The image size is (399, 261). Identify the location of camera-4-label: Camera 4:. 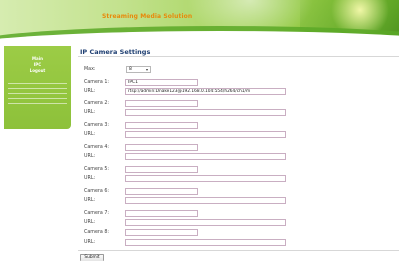
(97, 147).